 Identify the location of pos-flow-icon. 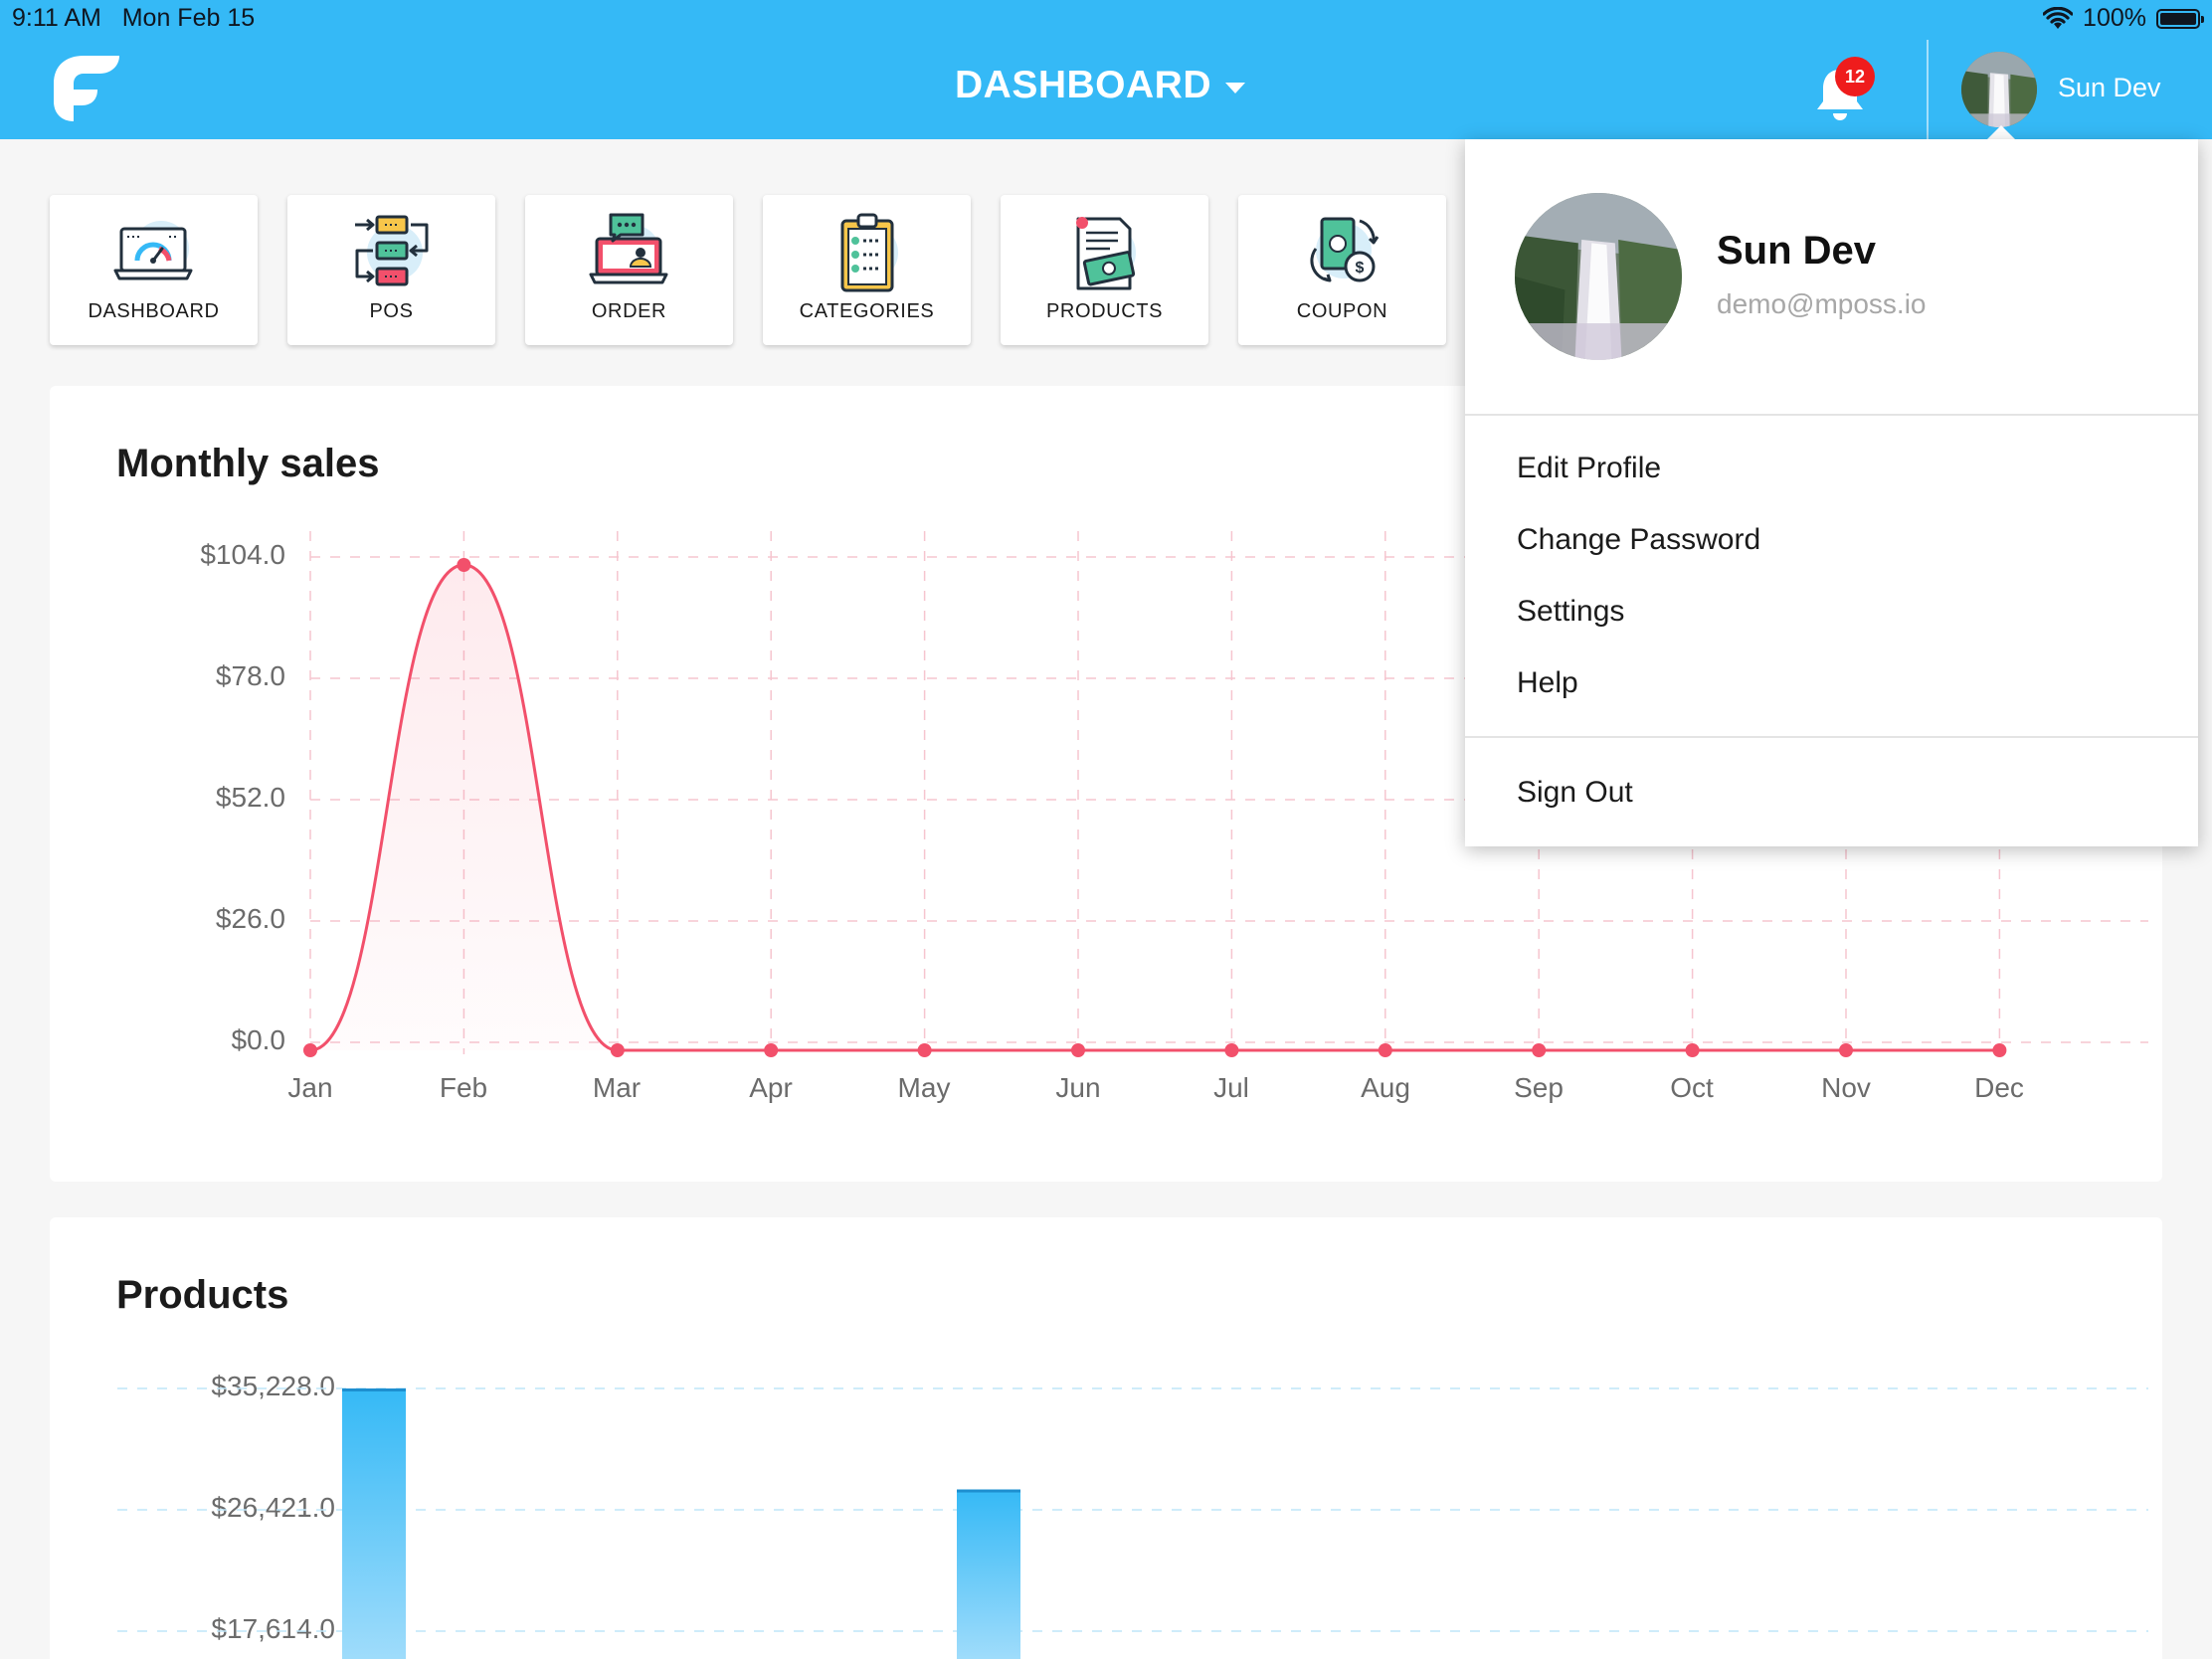
(392, 250).